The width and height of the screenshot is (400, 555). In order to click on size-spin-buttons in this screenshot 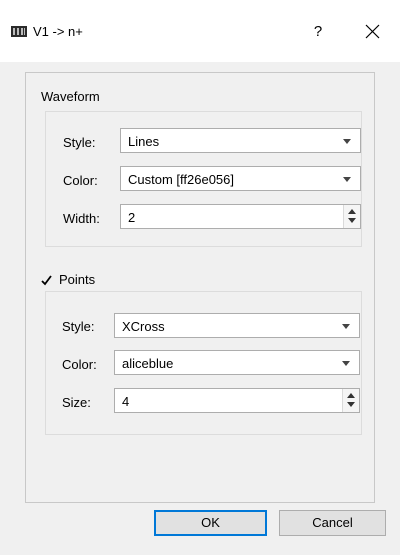, I will do `click(350, 400)`.